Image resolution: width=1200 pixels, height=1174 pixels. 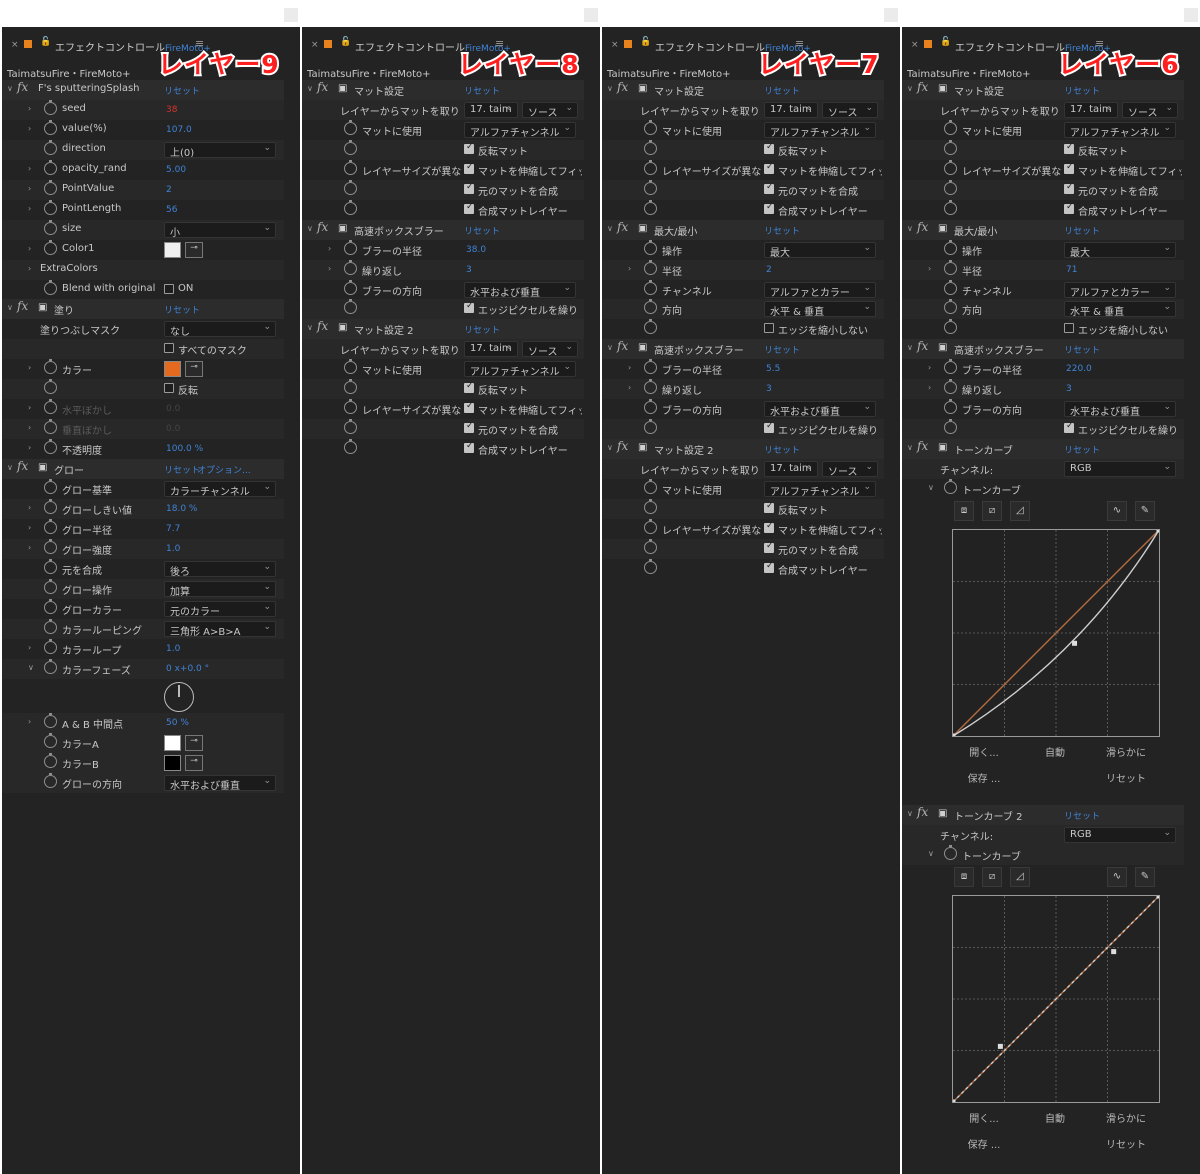 What do you see at coordinates (1079, 369) in the screenshot?
I see `property-value: 220.0` at bounding box center [1079, 369].